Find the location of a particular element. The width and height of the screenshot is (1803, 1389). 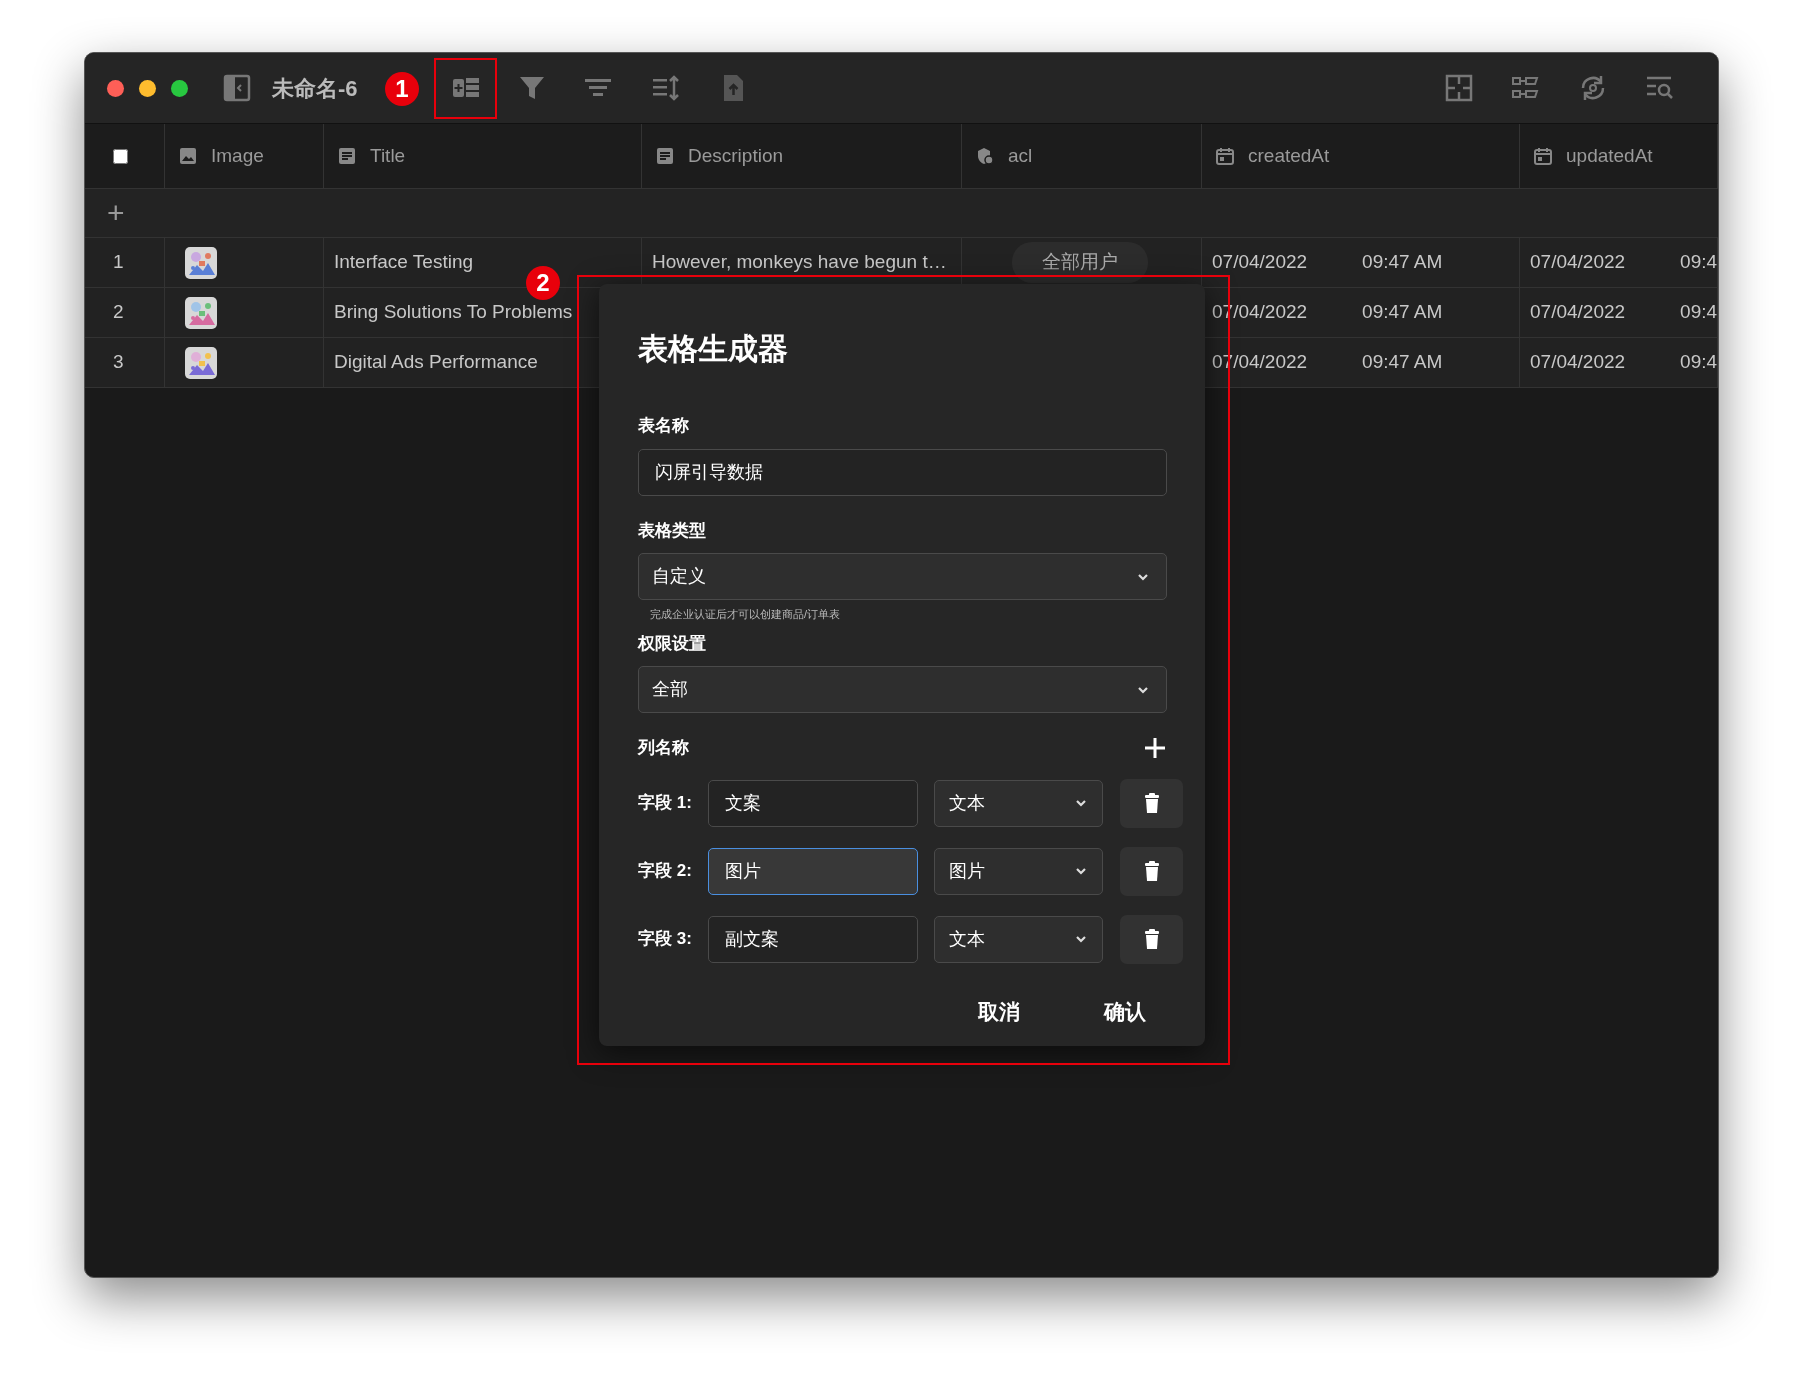

field-label: 权限设置 is located at coordinates (672, 643).